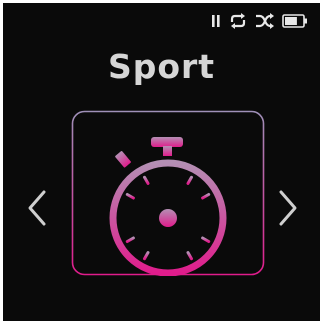 This screenshot has height=324, width=323. What do you see at coordinates (37, 208) in the screenshot?
I see `chevron-left-icon` at bounding box center [37, 208].